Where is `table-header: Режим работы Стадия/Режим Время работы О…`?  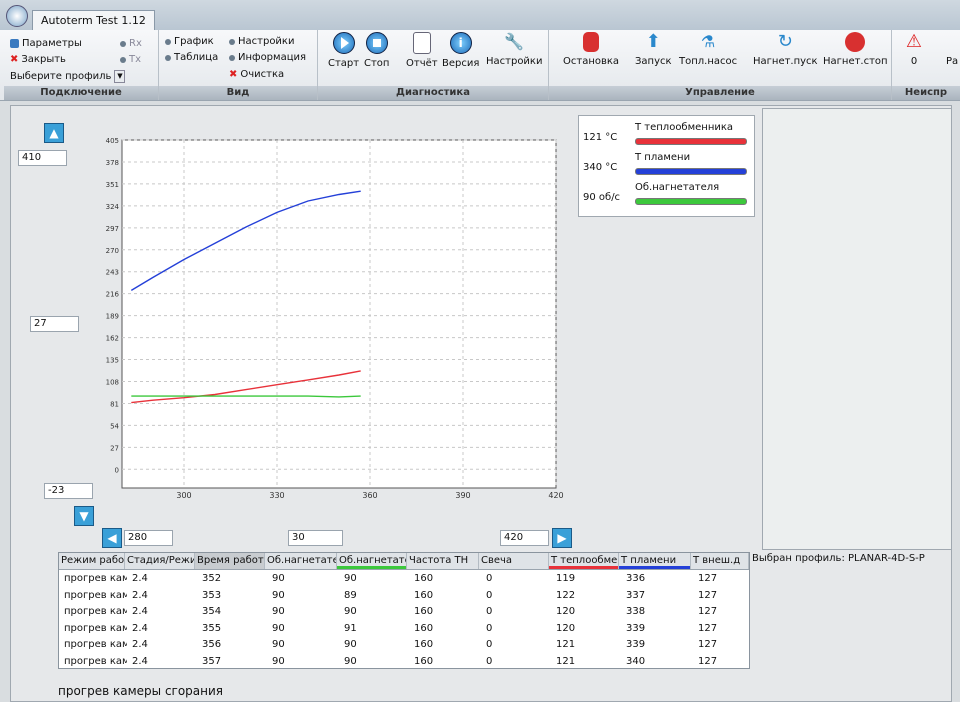 table-header: Режим работы Стадия/Режим Время работы О… is located at coordinates (404, 561).